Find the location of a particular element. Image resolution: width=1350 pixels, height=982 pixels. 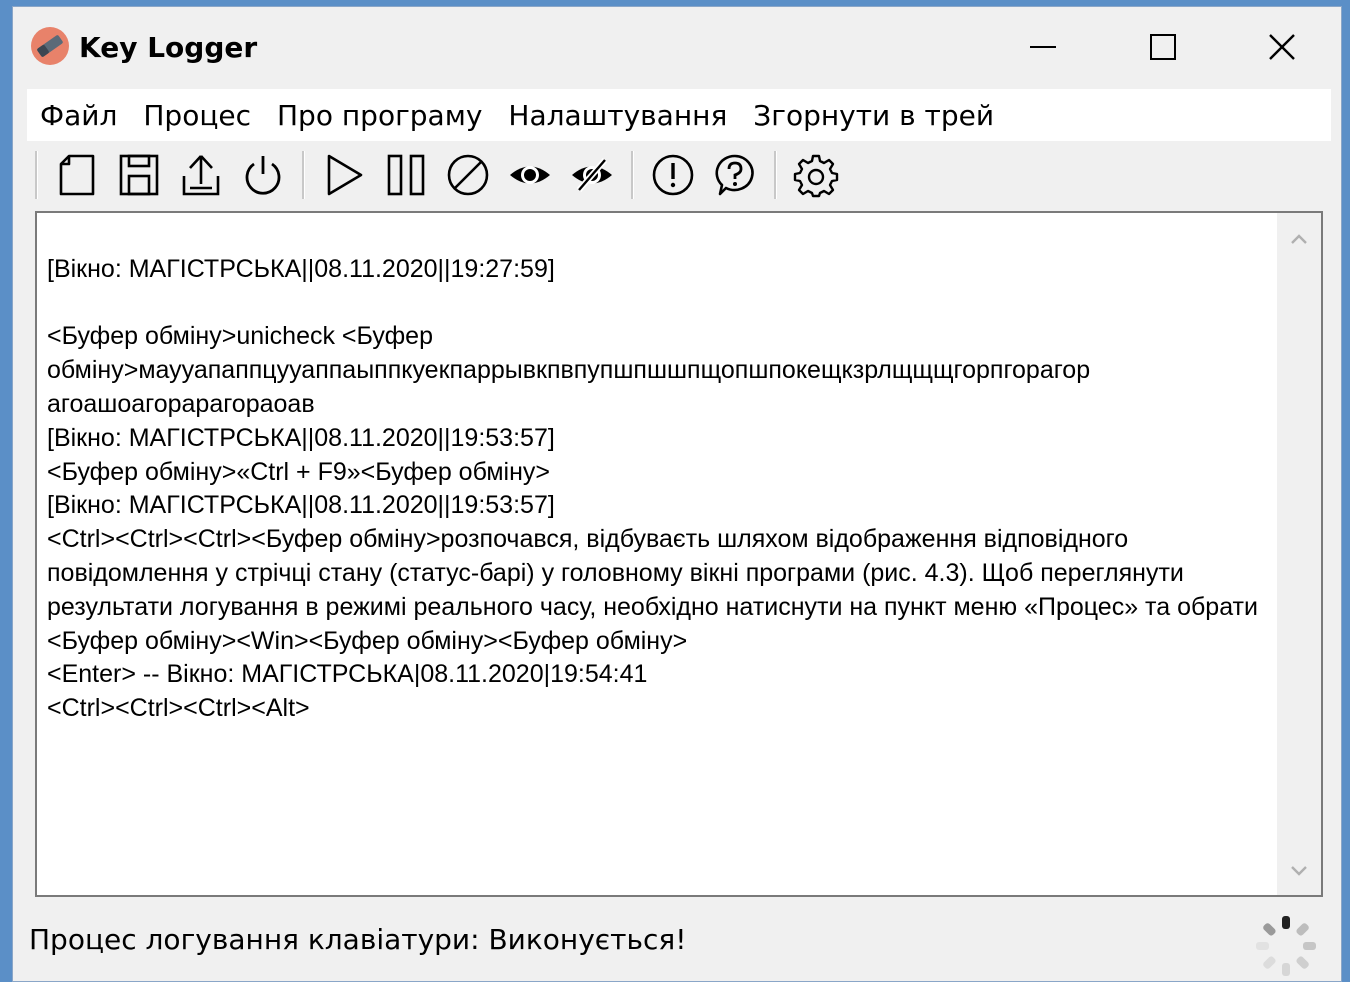

window-title: Key Logger is located at coordinates (168, 47).